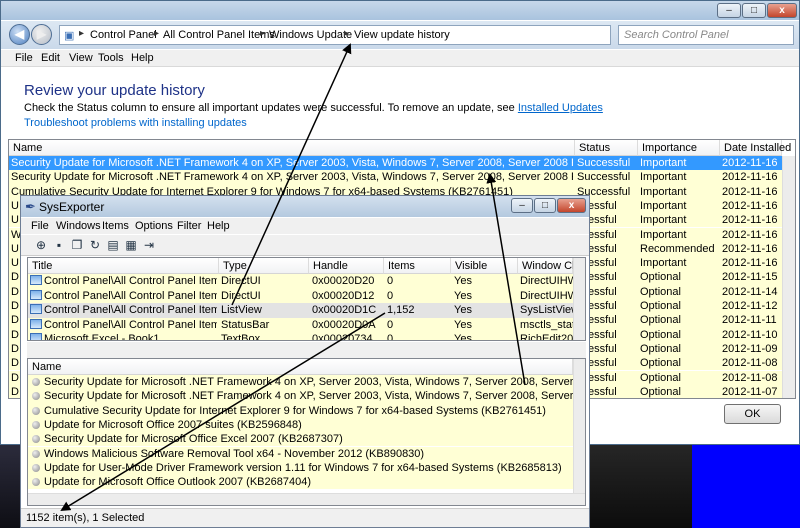 This screenshot has height=528, width=800. Describe the element at coordinates (463, 281) in the screenshot. I see `window-visible: Yes` at that location.